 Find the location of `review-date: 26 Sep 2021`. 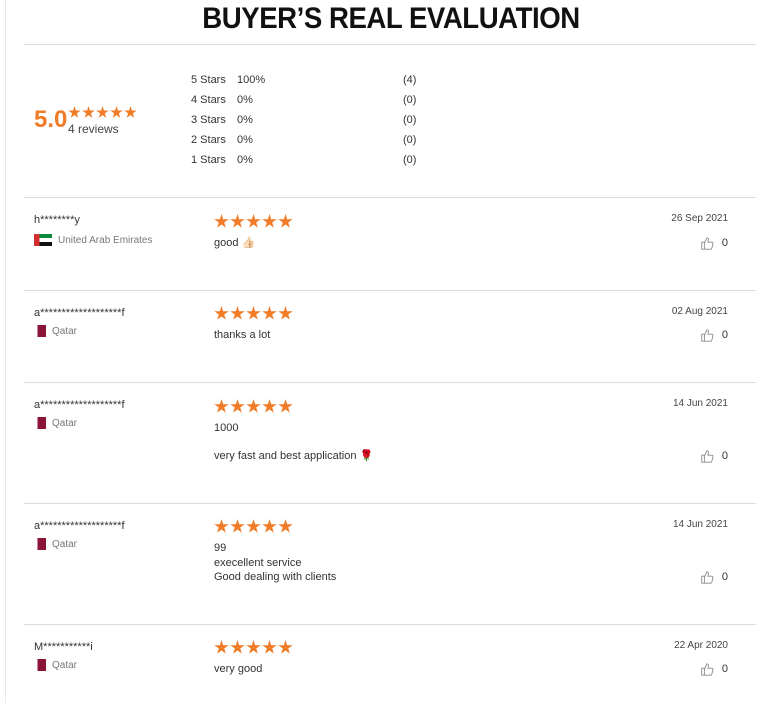

review-date: 26 Sep 2021 is located at coordinates (699, 218).